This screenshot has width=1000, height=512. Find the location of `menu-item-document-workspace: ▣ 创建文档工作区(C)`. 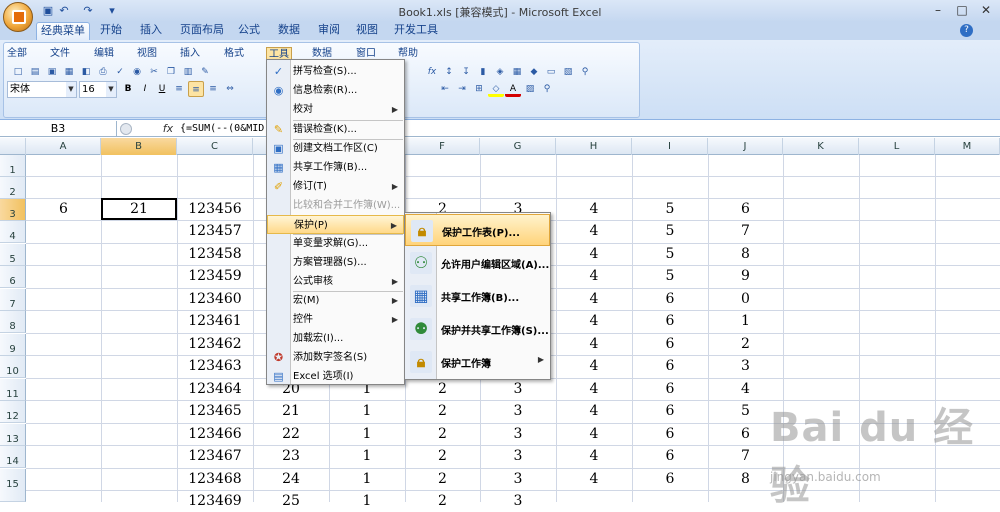

menu-item-document-workspace: ▣ 创建文档工作区(C) is located at coordinates (335, 148).